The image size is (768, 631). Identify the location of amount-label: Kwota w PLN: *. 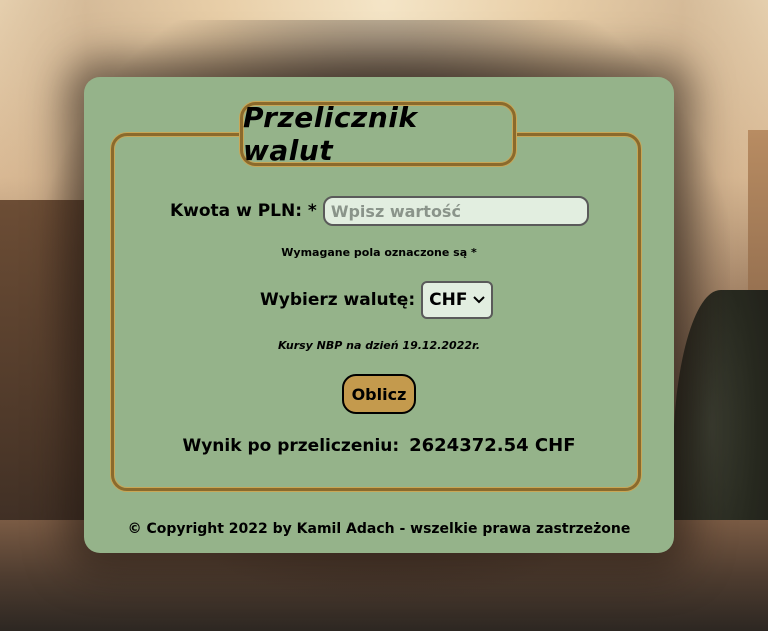
(243, 211).